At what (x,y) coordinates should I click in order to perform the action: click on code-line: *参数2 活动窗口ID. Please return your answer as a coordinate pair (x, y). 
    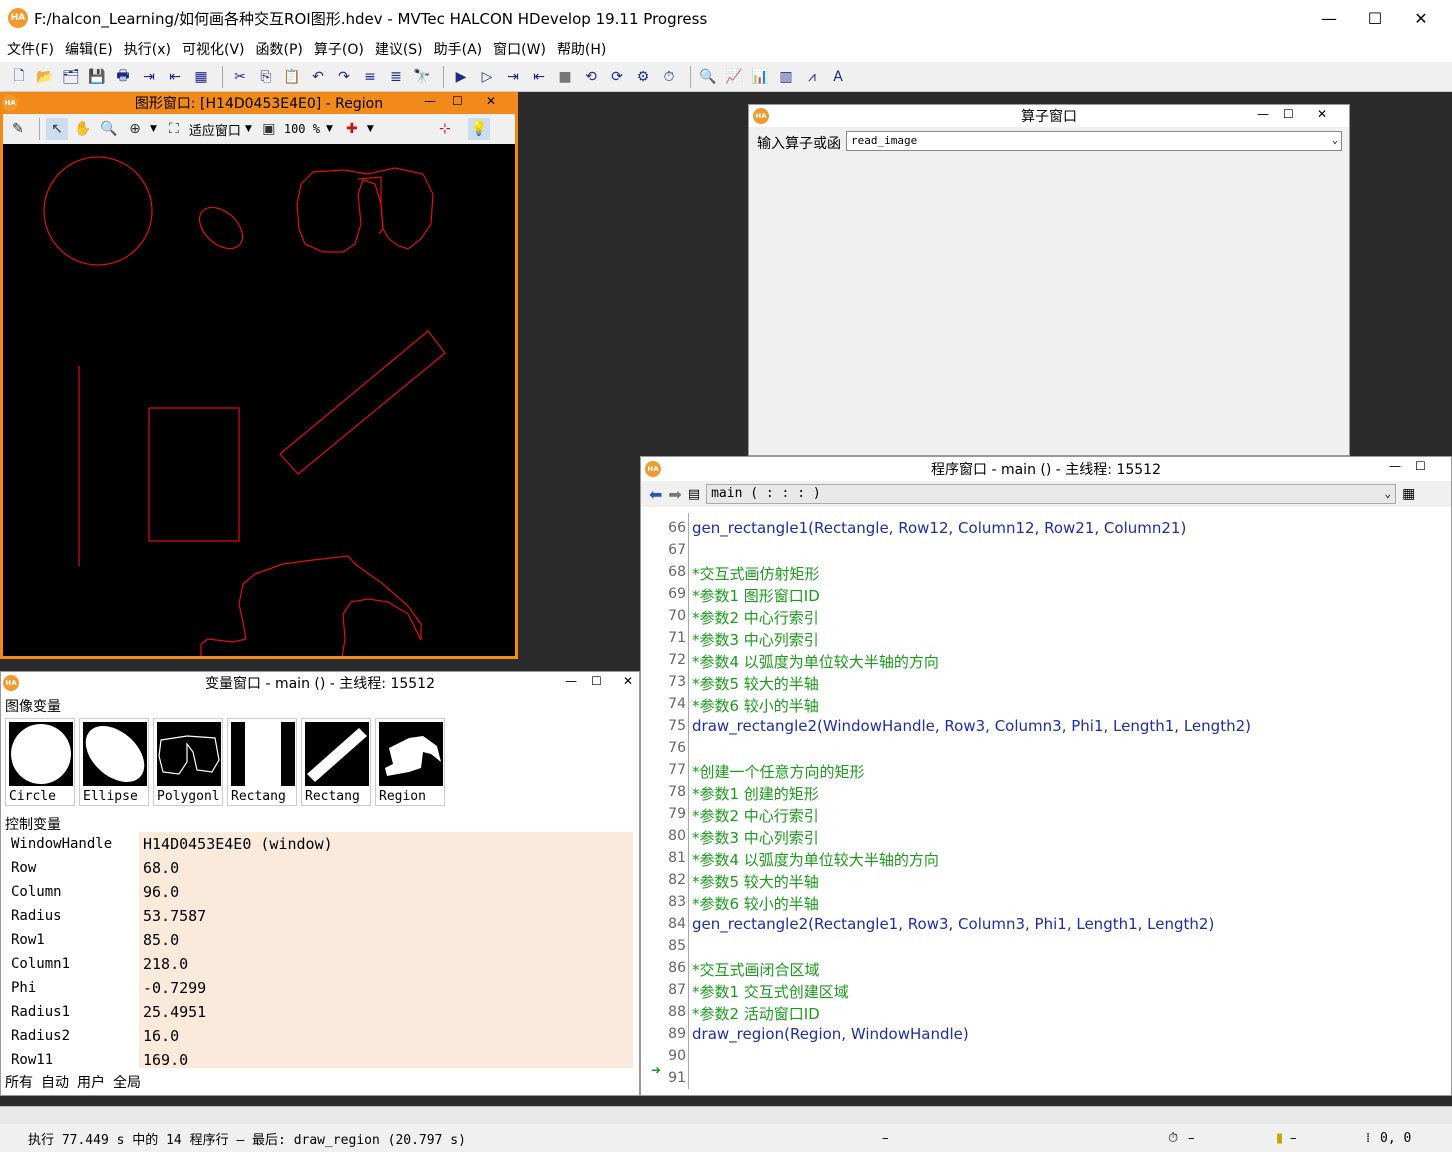
    Looking at the image, I should click on (756, 1013).